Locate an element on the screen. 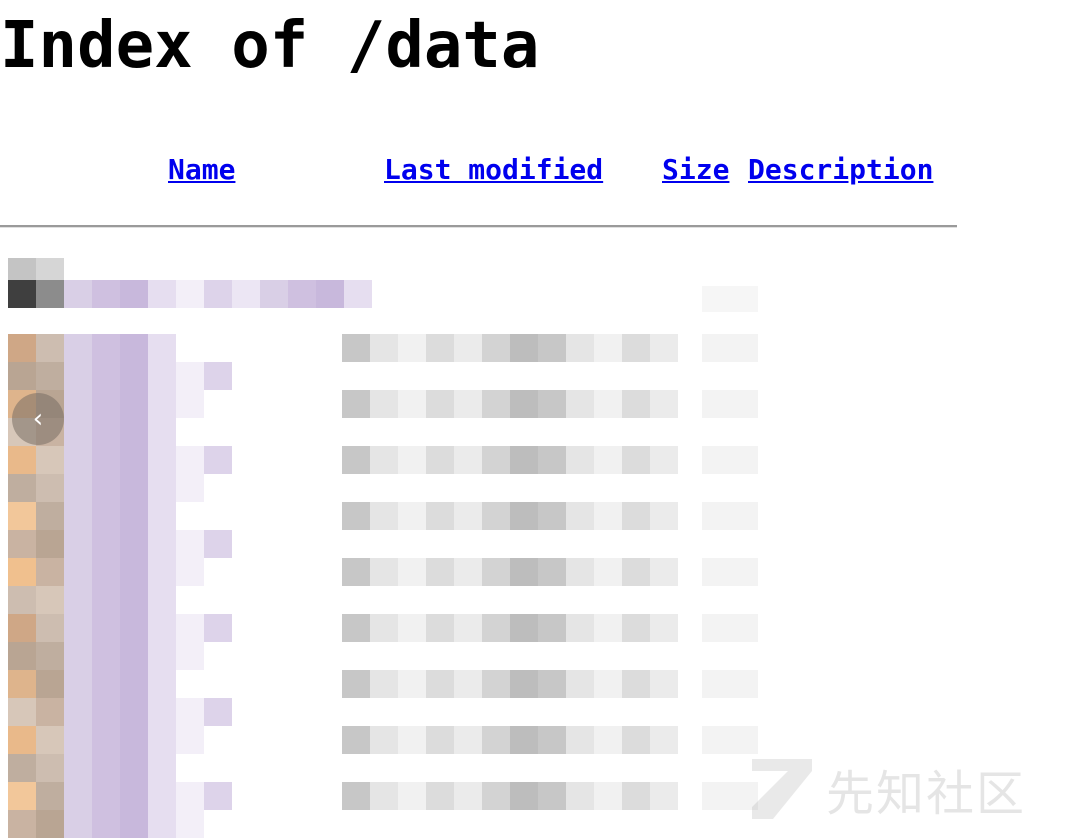 The width and height of the screenshot is (1078, 838). chevron-left-icon: ‹ is located at coordinates (38, 419).